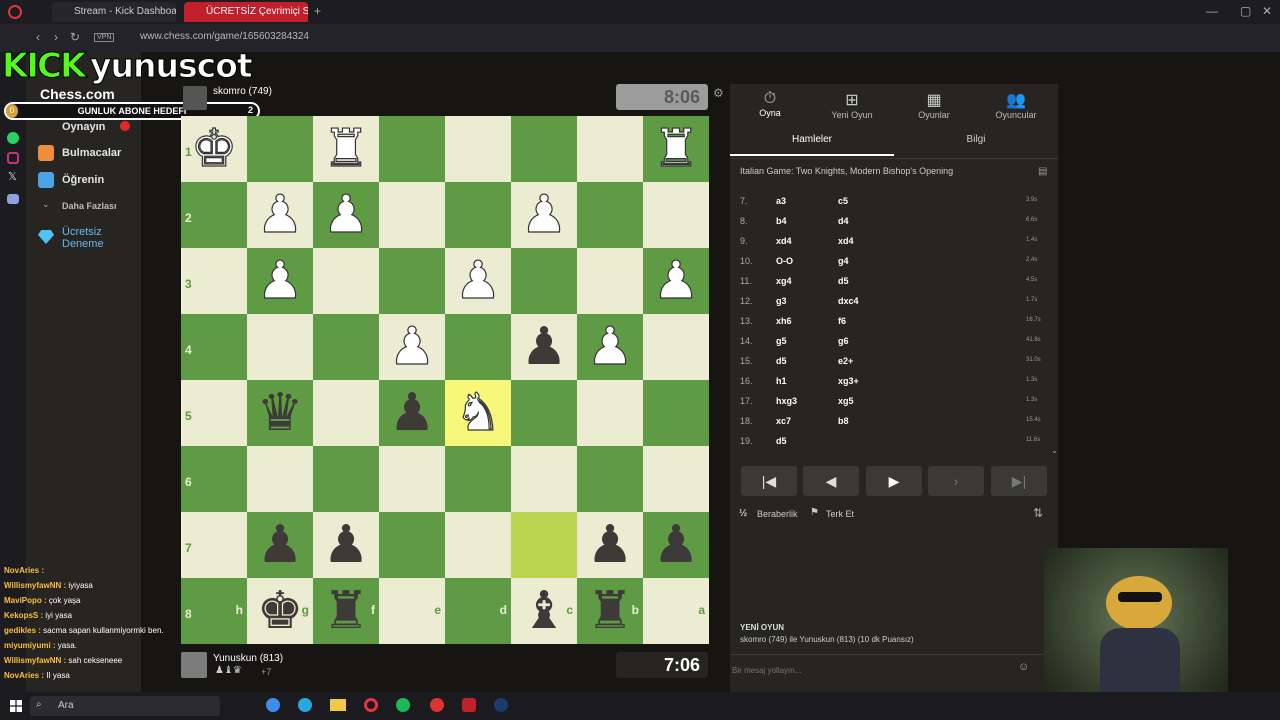 This screenshot has height=720, width=1280. Describe the element at coordinates (843, 421) in the screenshot. I see `black-move: b8` at that location.